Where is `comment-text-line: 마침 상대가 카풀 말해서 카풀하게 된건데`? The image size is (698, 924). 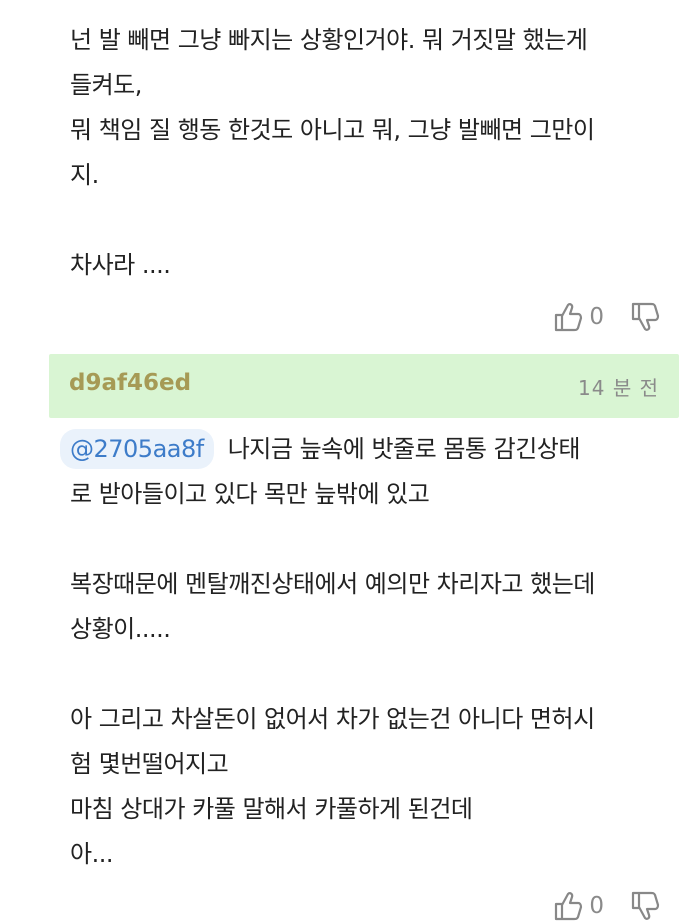 comment-text-line: 마침 상대가 카풀 말해서 카풀하게 된건데 is located at coordinates (271, 809).